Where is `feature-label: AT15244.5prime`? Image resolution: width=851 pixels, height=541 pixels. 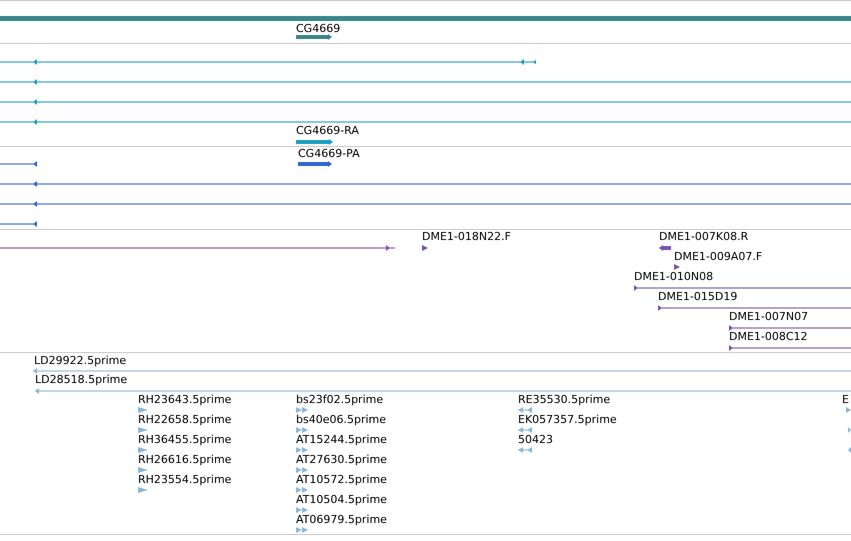 feature-label: AT15244.5prime is located at coordinates (341, 440).